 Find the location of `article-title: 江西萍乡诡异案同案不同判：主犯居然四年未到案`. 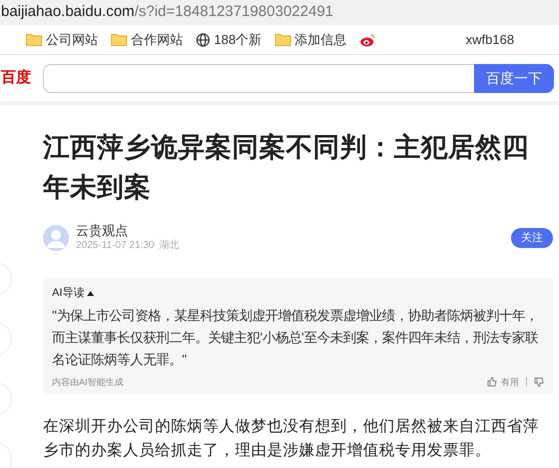

article-title: 江西萍乡诡异案同案不同判：主犯居然四年未到案 is located at coordinates (286, 167).